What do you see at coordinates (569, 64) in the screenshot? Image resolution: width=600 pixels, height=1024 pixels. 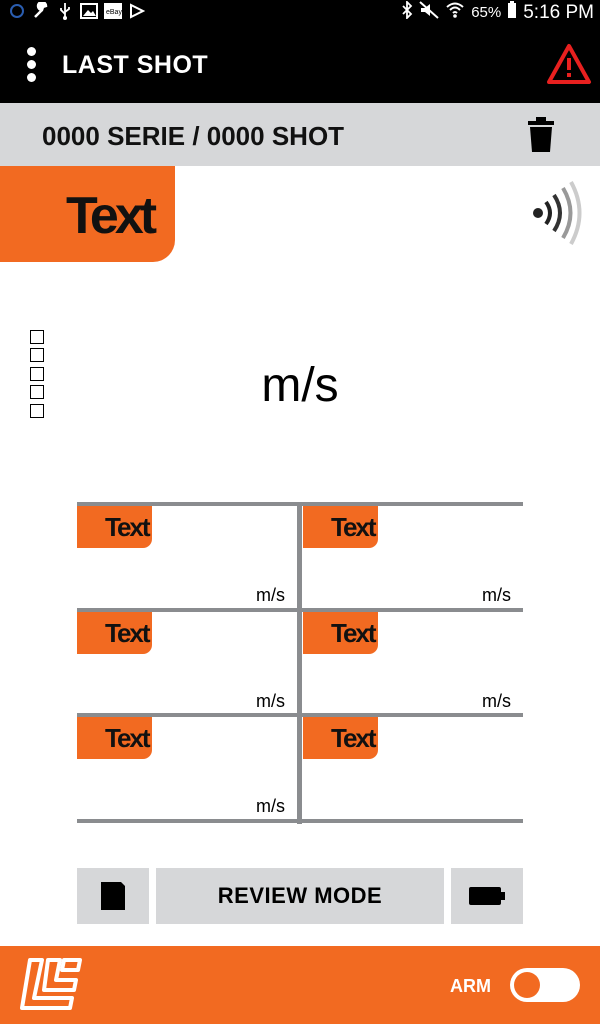 I see `warning-icon` at bounding box center [569, 64].